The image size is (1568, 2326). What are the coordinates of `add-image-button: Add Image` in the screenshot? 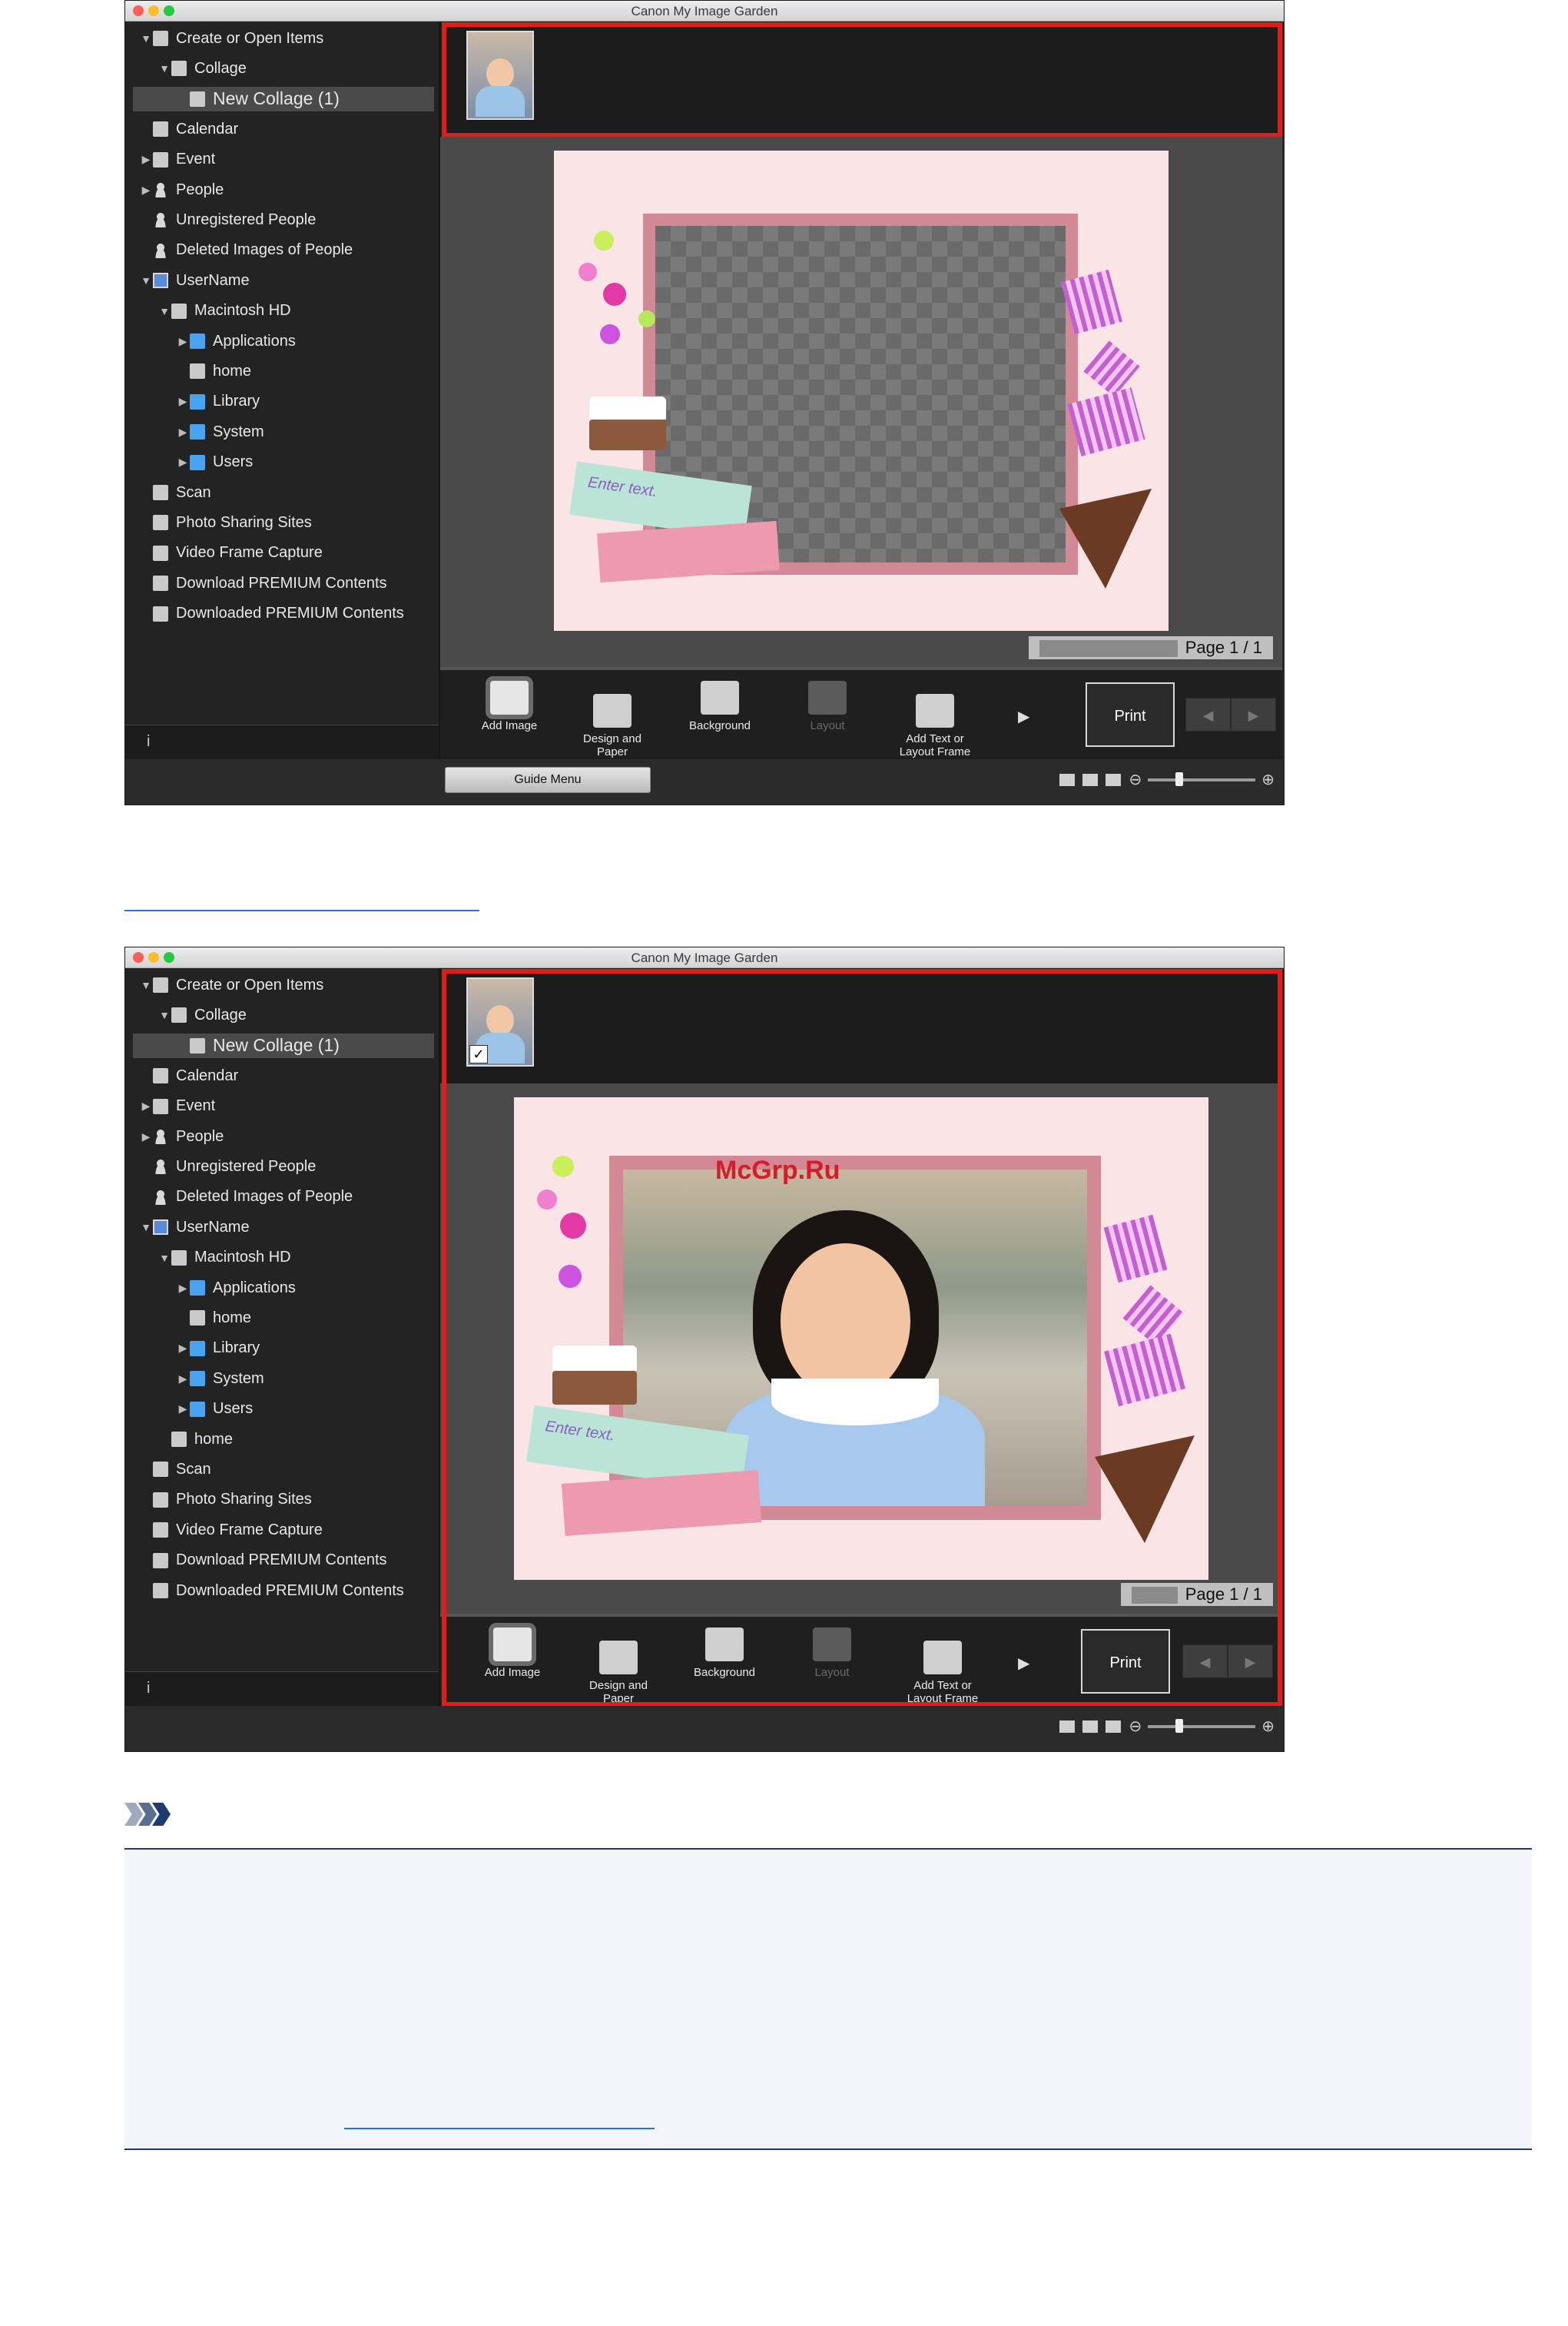 It's located at (509, 706).